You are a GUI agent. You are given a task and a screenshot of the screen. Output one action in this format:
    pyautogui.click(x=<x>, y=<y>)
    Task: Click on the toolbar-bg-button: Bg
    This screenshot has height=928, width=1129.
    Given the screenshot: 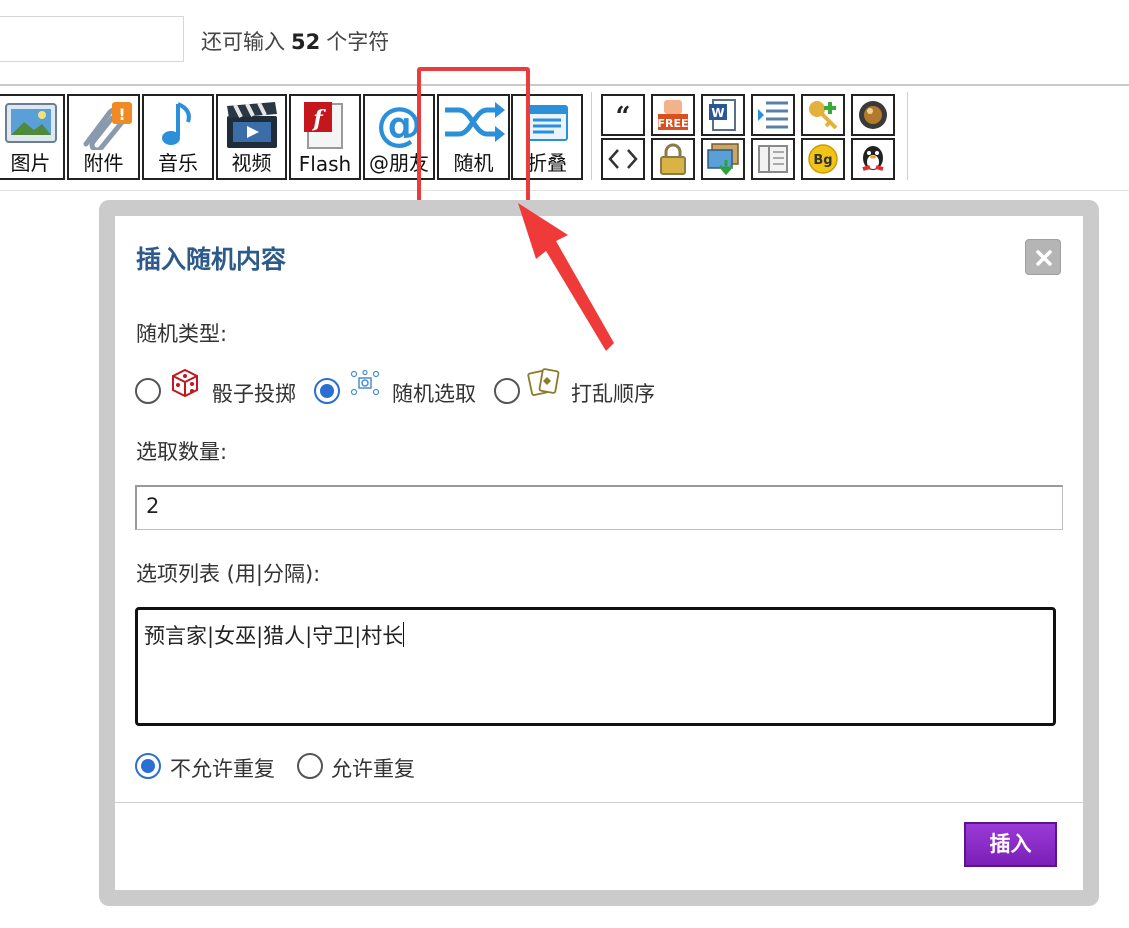 What is the action you would take?
    pyautogui.click(x=823, y=159)
    